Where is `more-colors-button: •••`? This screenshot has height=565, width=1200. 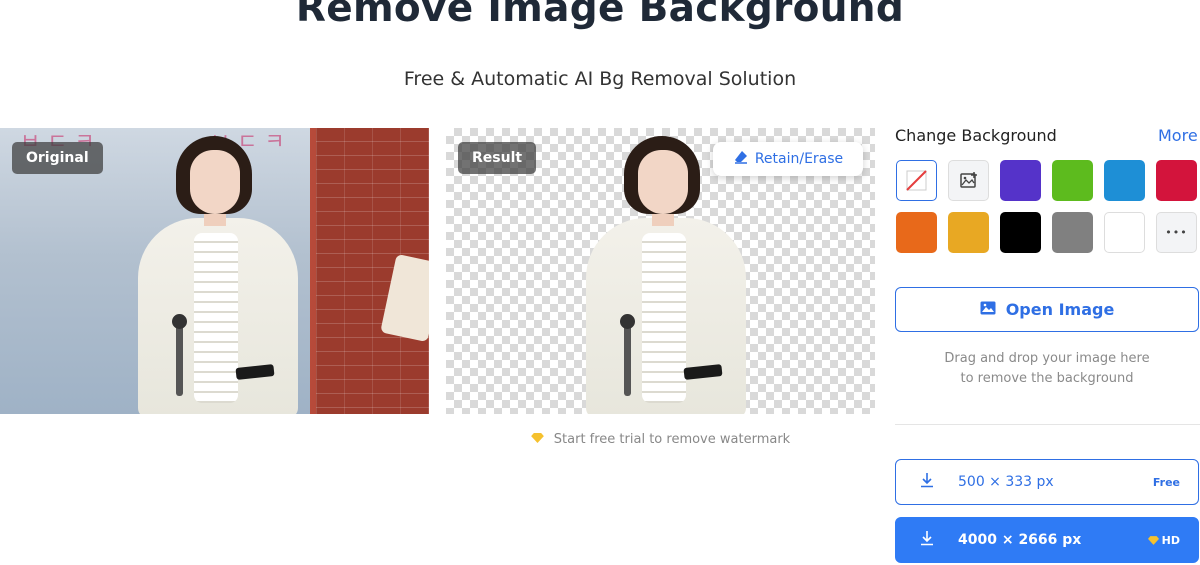
more-colors-button: ••• is located at coordinates (1176, 232).